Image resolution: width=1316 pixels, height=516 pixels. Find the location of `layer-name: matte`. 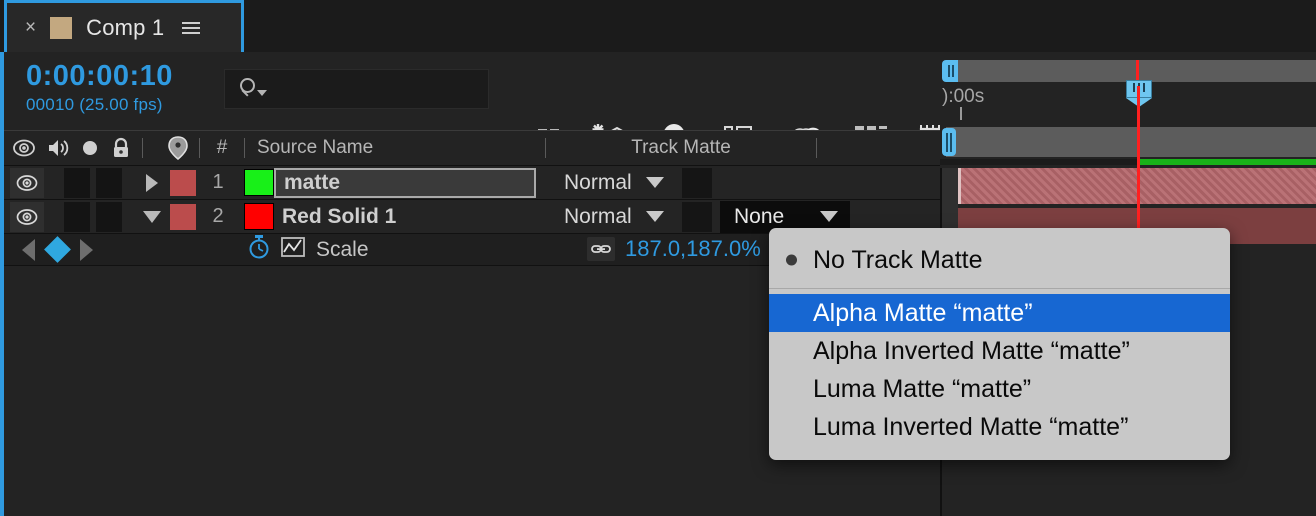

layer-name: matte is located at coordinates (312, 182).